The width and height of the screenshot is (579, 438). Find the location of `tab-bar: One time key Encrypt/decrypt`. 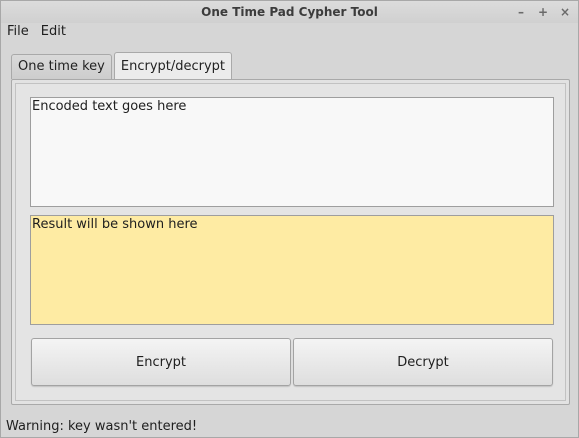

tab-bar: One time key Encrypt/decrypt is located at coordinates (122, 65).